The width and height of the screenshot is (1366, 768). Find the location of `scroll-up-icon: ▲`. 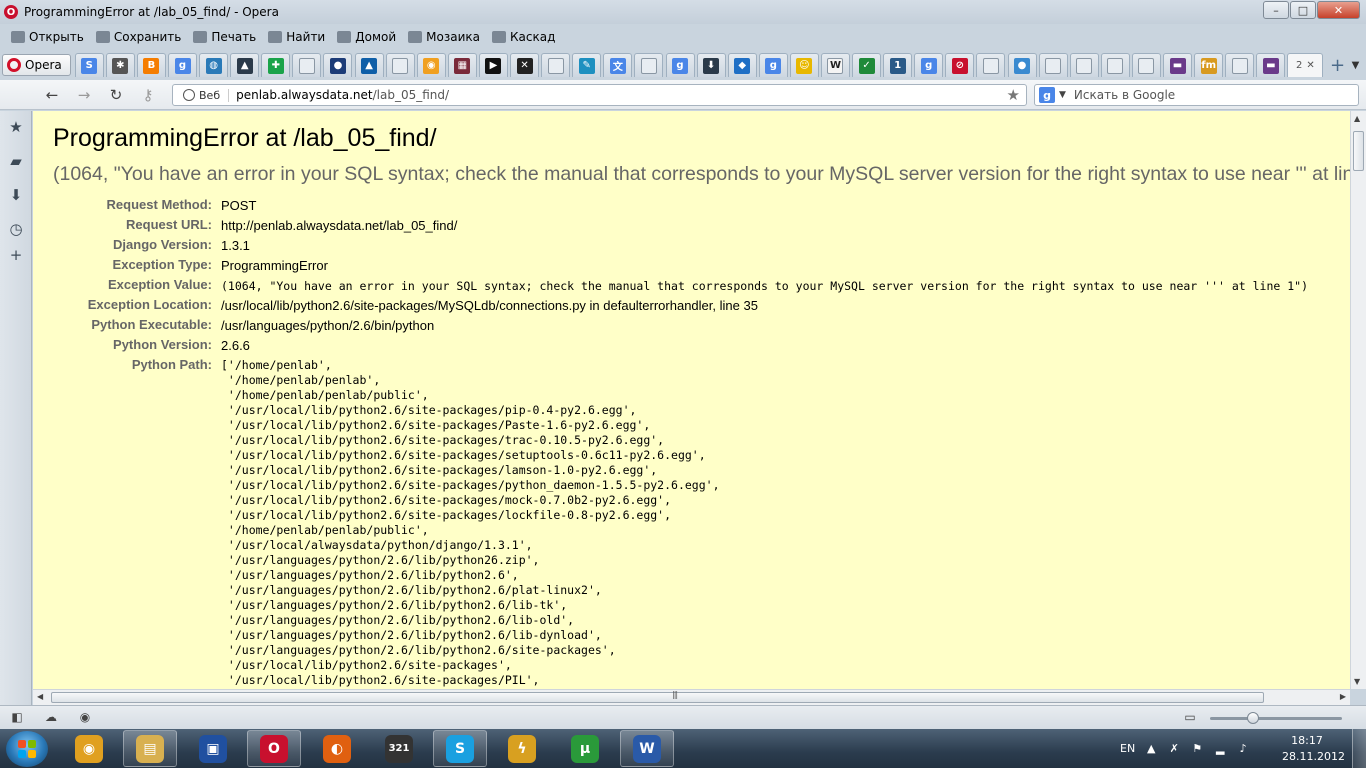

scroll-up-icon: ▲ is located at coordinates (1357, 118).